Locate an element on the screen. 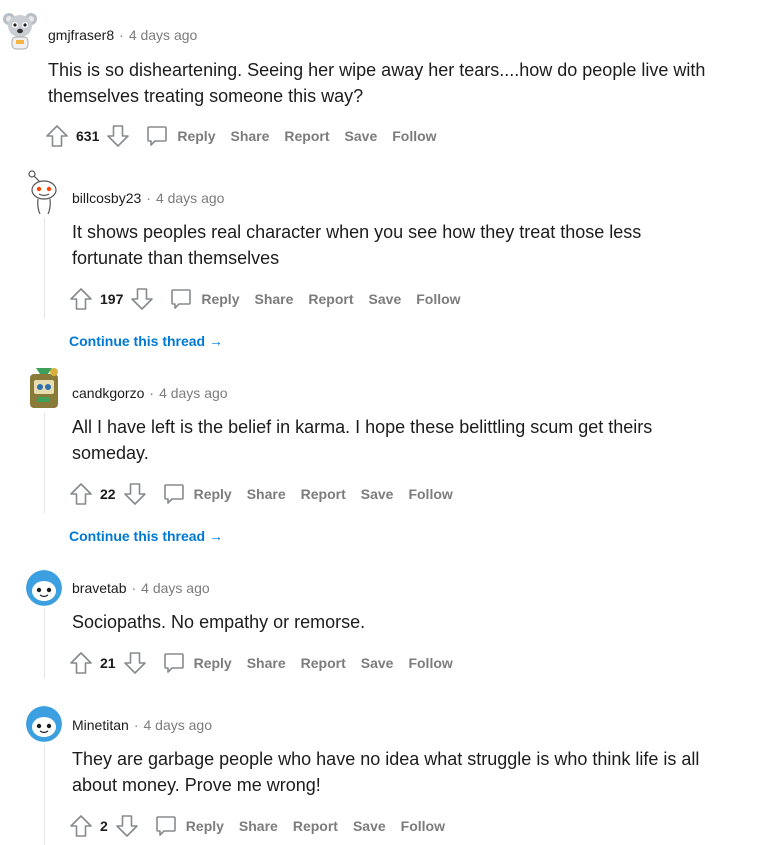 The width and height of the screenshot is (775, 845). username: candkgorzo is located at coordinates (108, 393).